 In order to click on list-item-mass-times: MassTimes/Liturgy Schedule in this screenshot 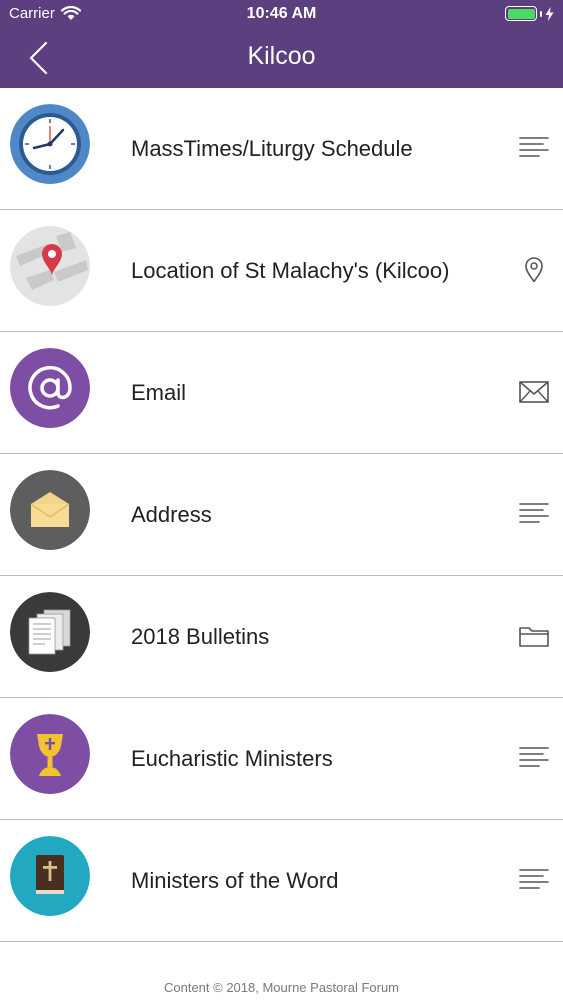, I will do `click(281, 149)`.